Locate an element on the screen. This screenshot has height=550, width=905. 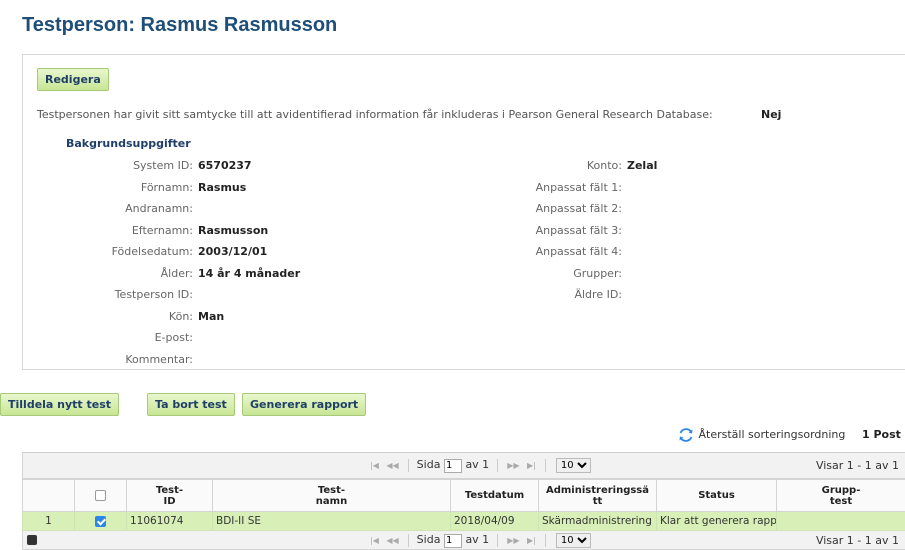
right-field-row: Konto: Zelal is located at coordinates (463, 166).